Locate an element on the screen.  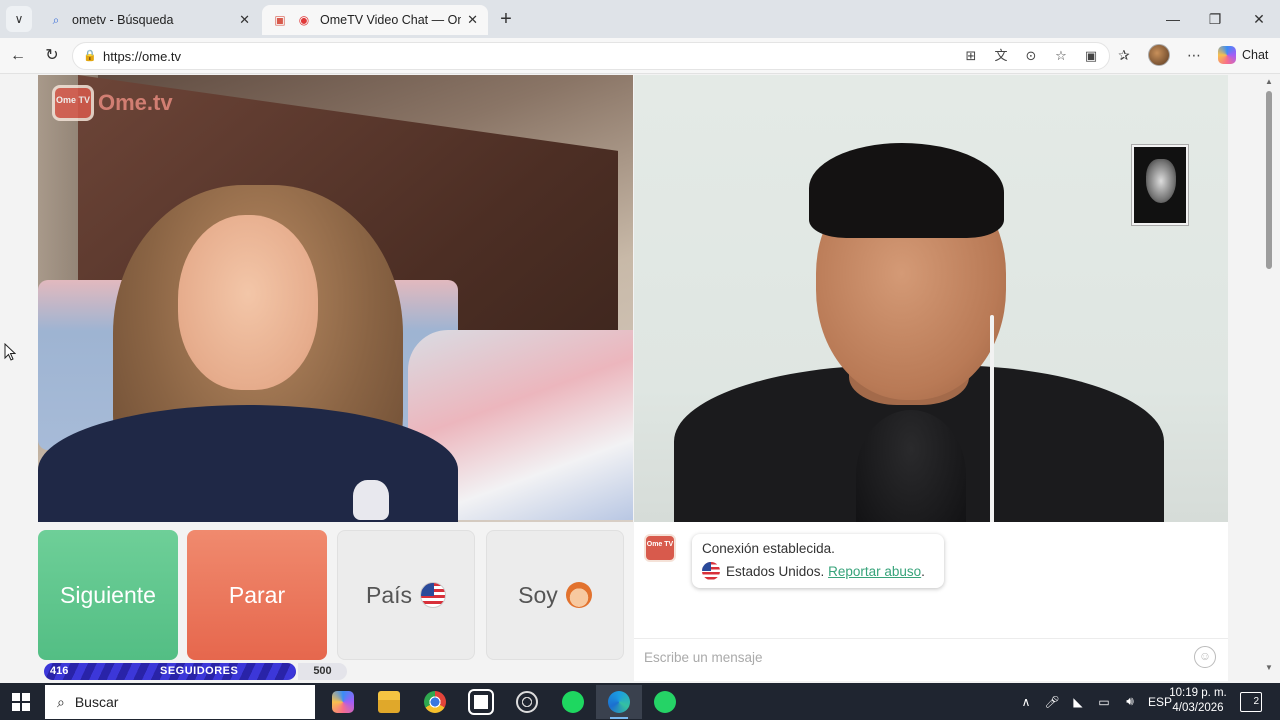
person-face is located at coordinates (248, 302).